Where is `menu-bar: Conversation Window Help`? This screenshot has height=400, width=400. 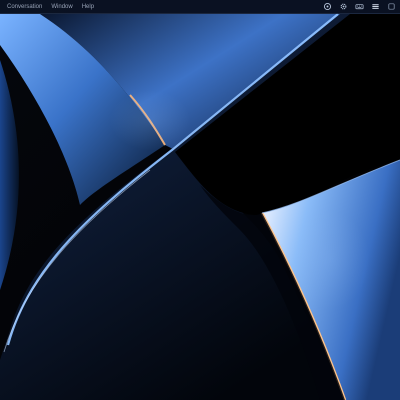 menu-bar: Conversation Window Help is located at coordinates (200, 7).